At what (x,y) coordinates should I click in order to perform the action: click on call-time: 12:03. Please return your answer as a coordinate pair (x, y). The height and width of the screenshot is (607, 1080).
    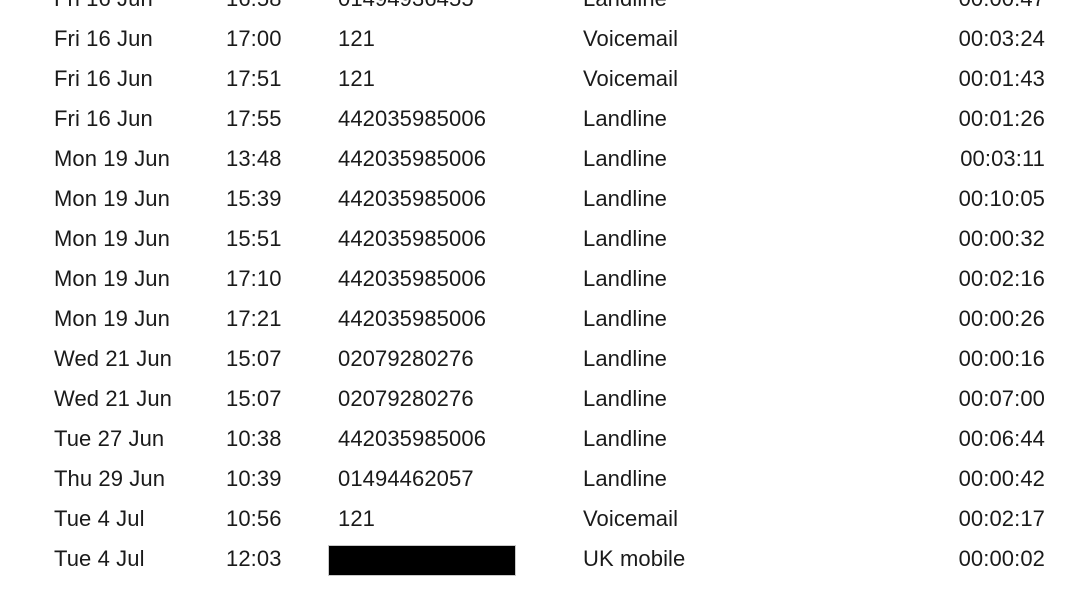
    Looking at the image, I should click on (254, 558).